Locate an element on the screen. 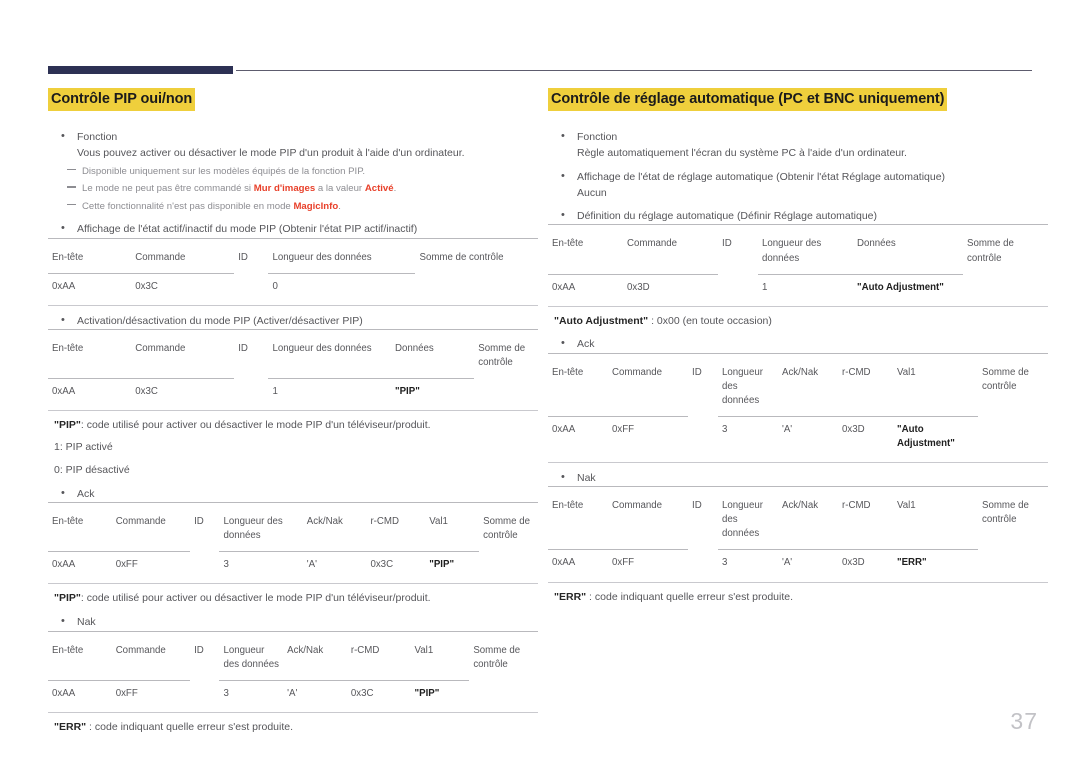 Image resolution: width=1080 pixels, height=763 pixels. left-note-2-c: a la valeur is located at coordinates (340, 189).